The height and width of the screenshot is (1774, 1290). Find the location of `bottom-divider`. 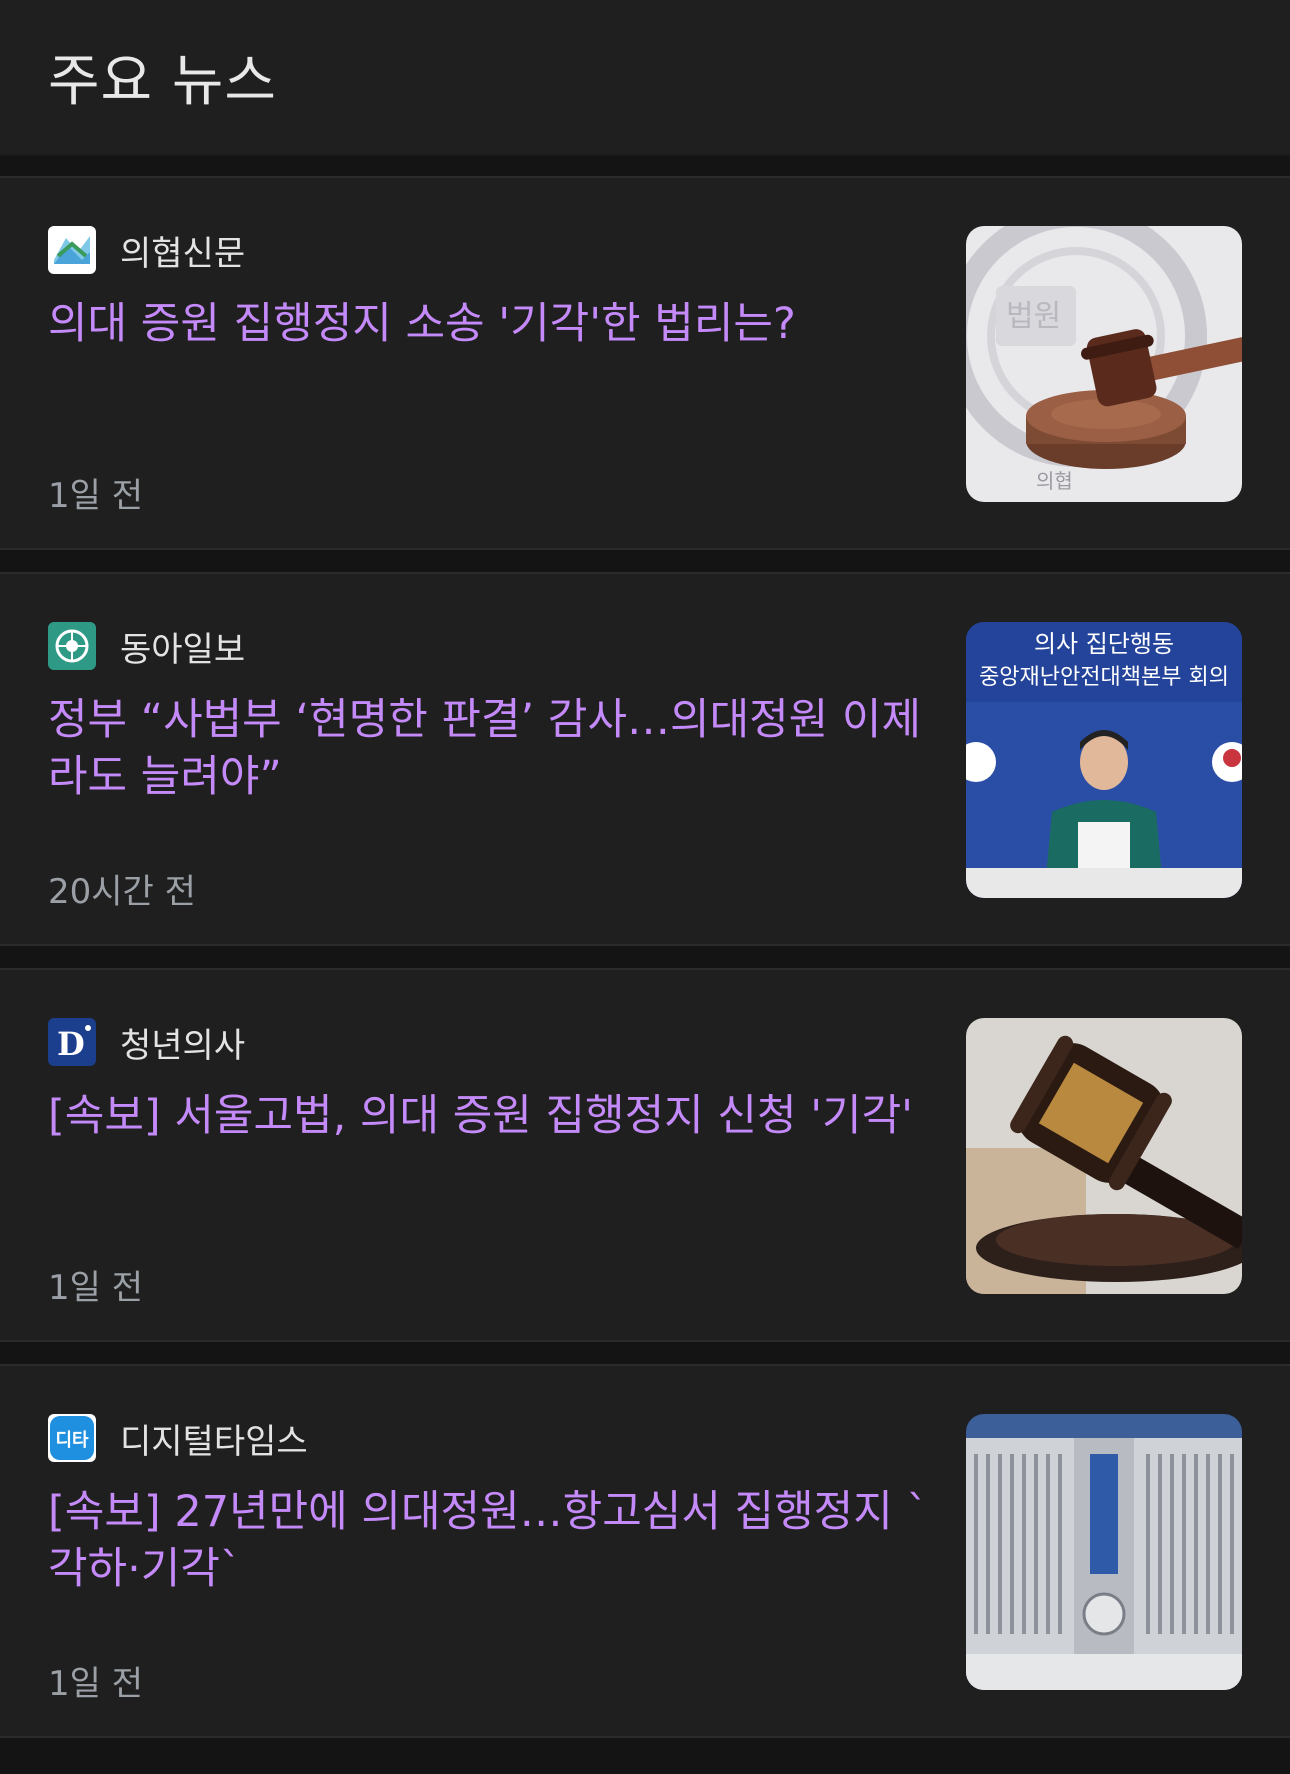

bottom-divider is located at coordinates (645, 1756).